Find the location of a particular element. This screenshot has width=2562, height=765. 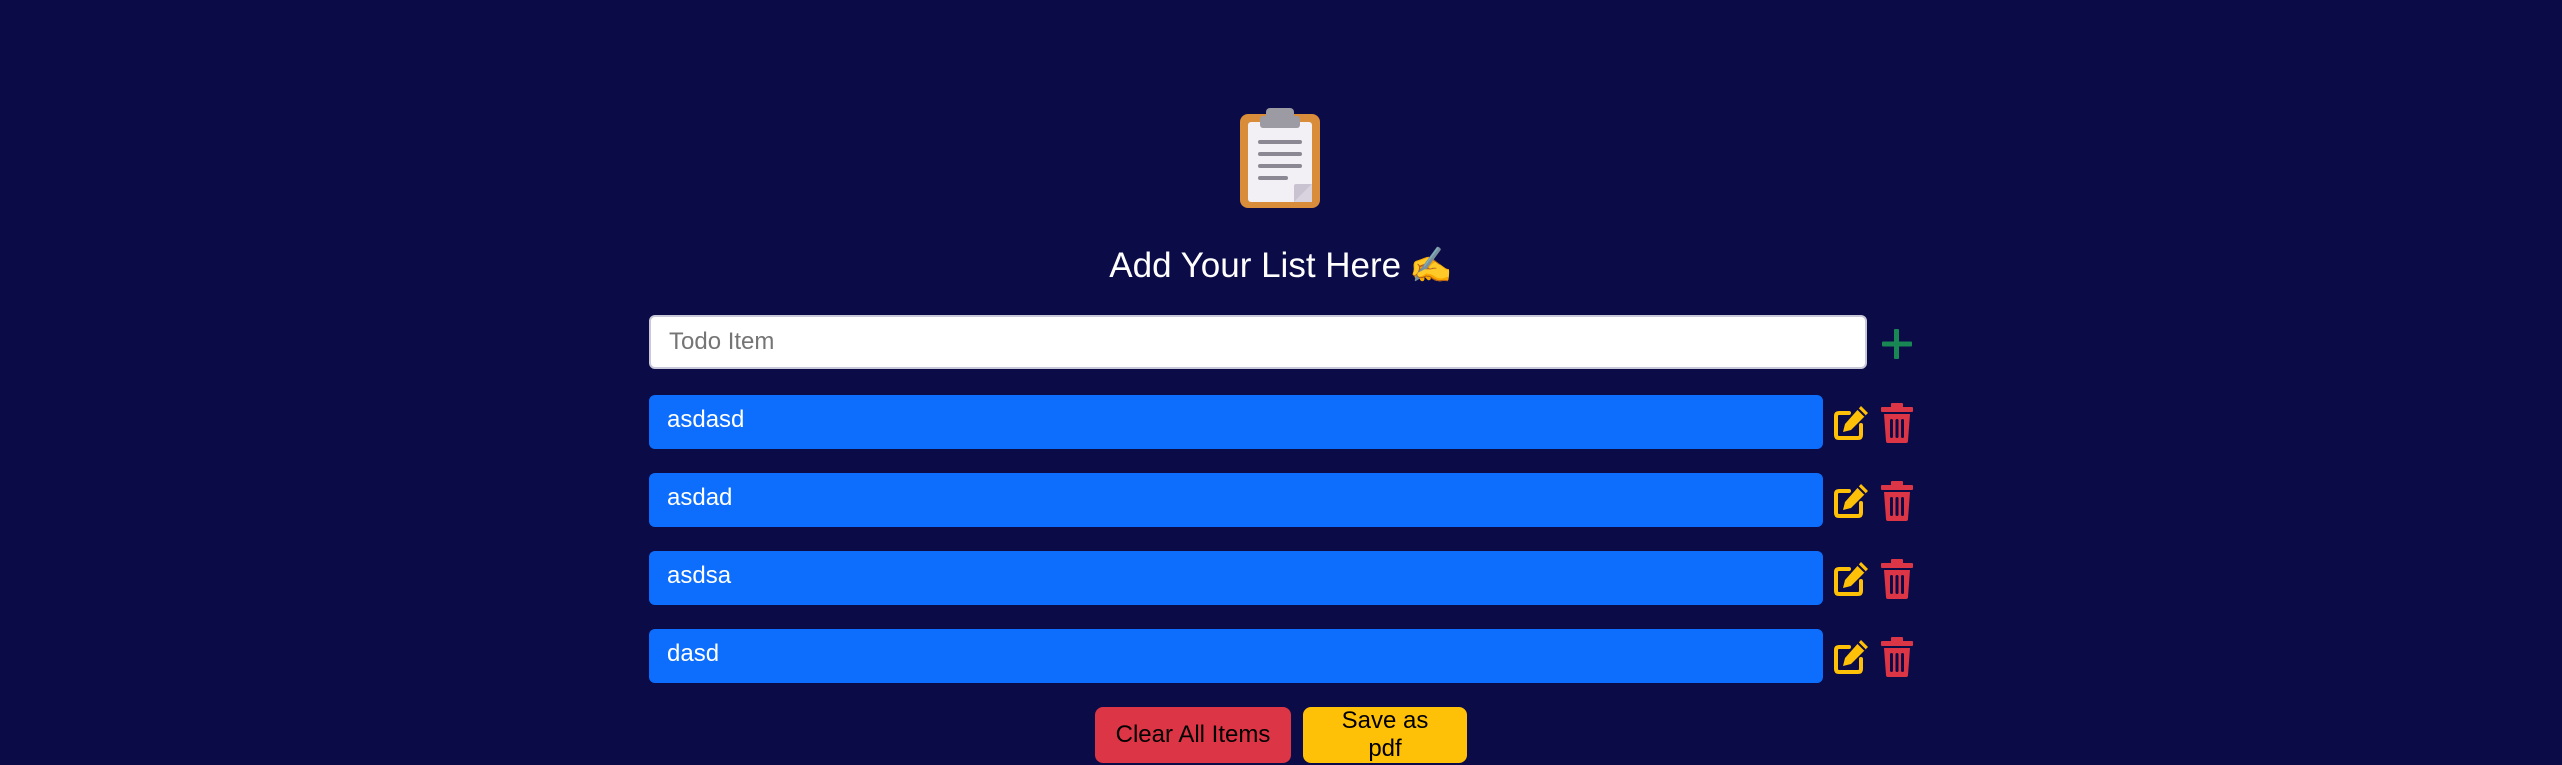

add-item-button is located at coordinates (1897, 344).